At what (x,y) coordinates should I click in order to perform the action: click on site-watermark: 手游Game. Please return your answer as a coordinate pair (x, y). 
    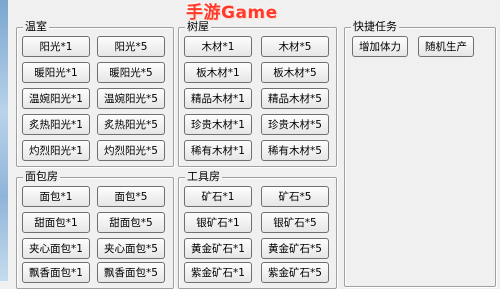
    Looking at the image, I should click on (232, 13).